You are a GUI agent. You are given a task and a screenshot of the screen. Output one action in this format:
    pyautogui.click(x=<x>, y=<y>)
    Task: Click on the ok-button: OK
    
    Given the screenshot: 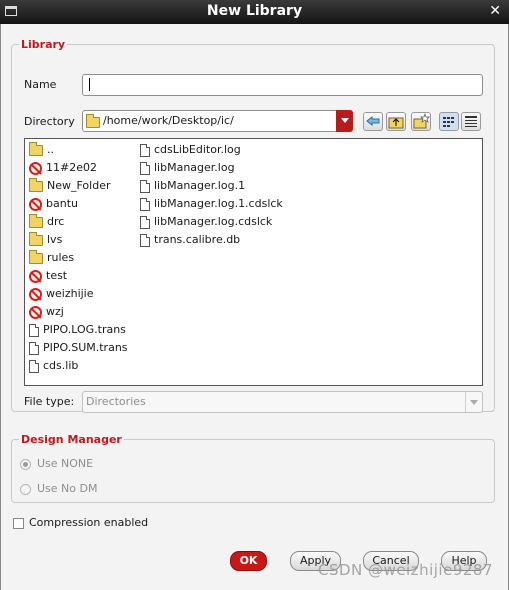 What is the action you would take?
    pyautogui.click(x=248, y=561)
    